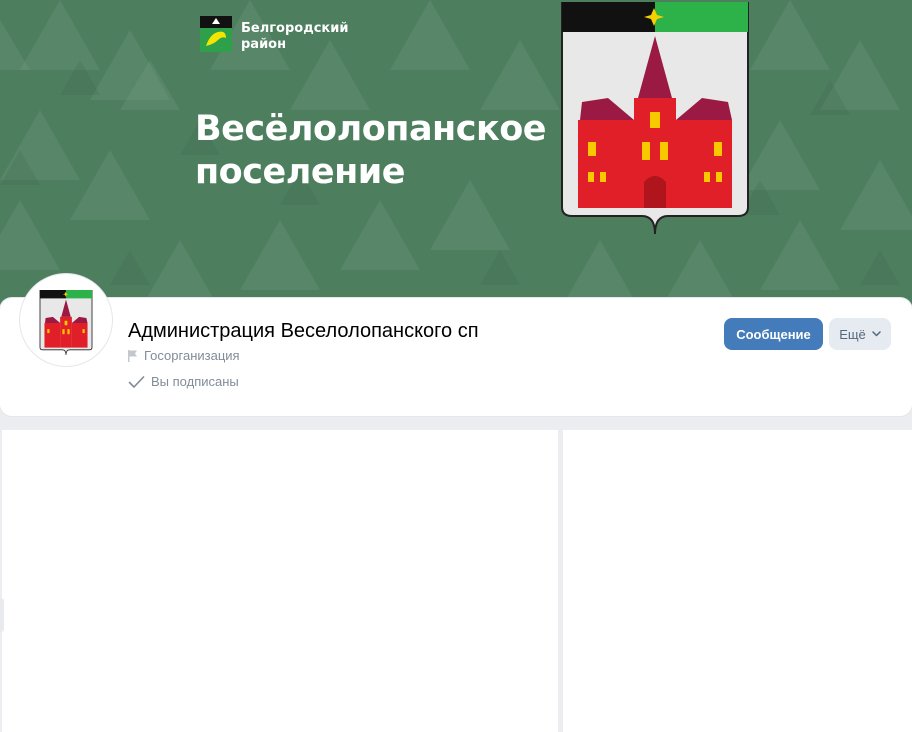  What do you see at coordinates (294, 37) in the screenshot?
I see `region-name: Белгородский район` at bounding box center [294, 37].